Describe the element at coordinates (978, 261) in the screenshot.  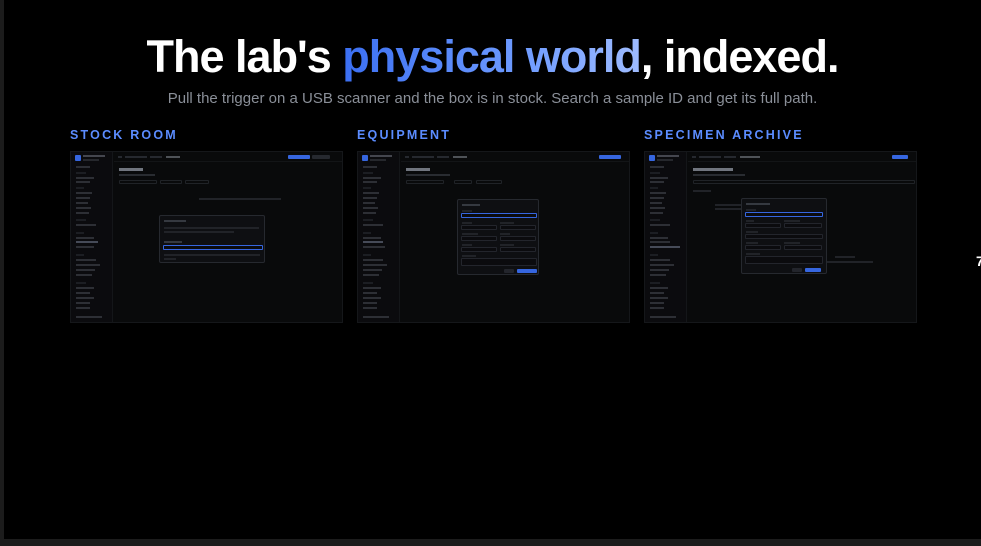
I see `clipped-overflow-glyph: 7` at that location.